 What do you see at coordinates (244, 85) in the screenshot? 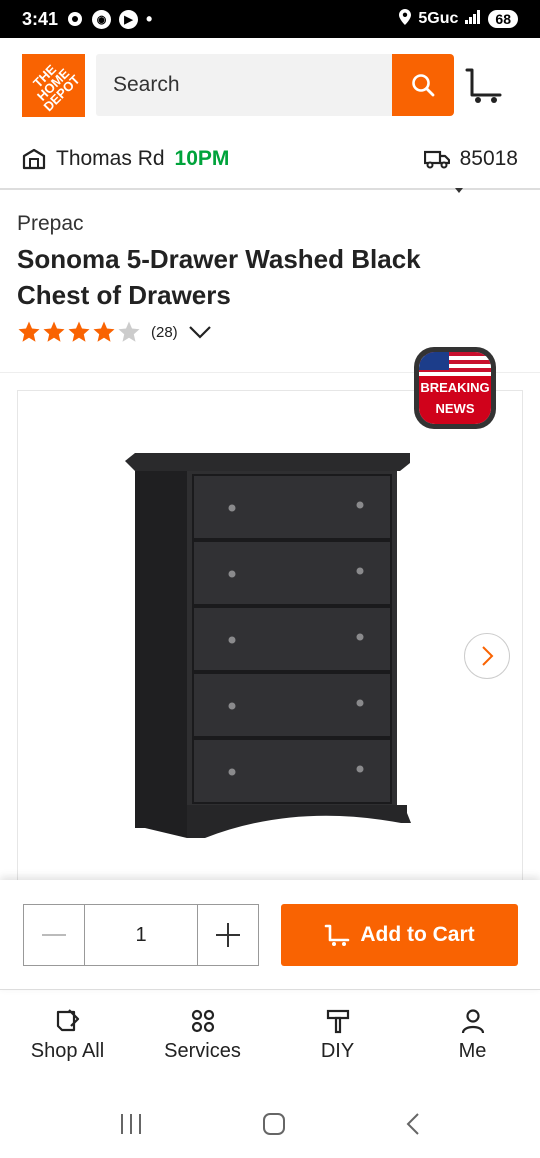
I see `search-input: Search` at bounding box center [244, 85].